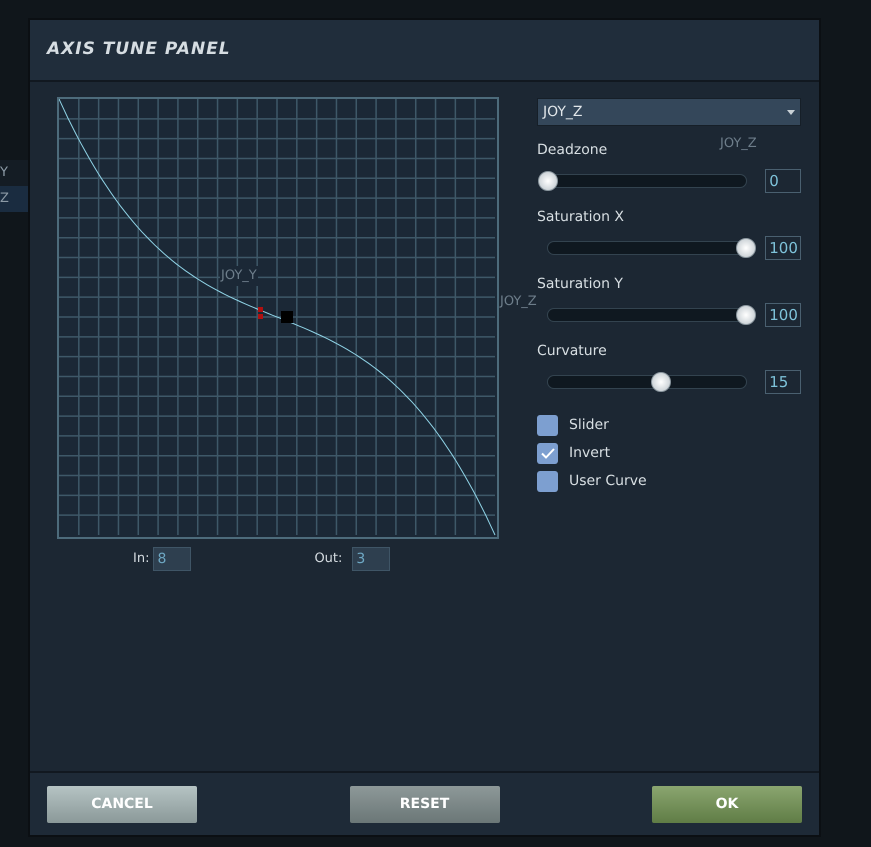  Describe the element at coordinates (287, 317) in the screenshot. I see `output-marker` at that location.